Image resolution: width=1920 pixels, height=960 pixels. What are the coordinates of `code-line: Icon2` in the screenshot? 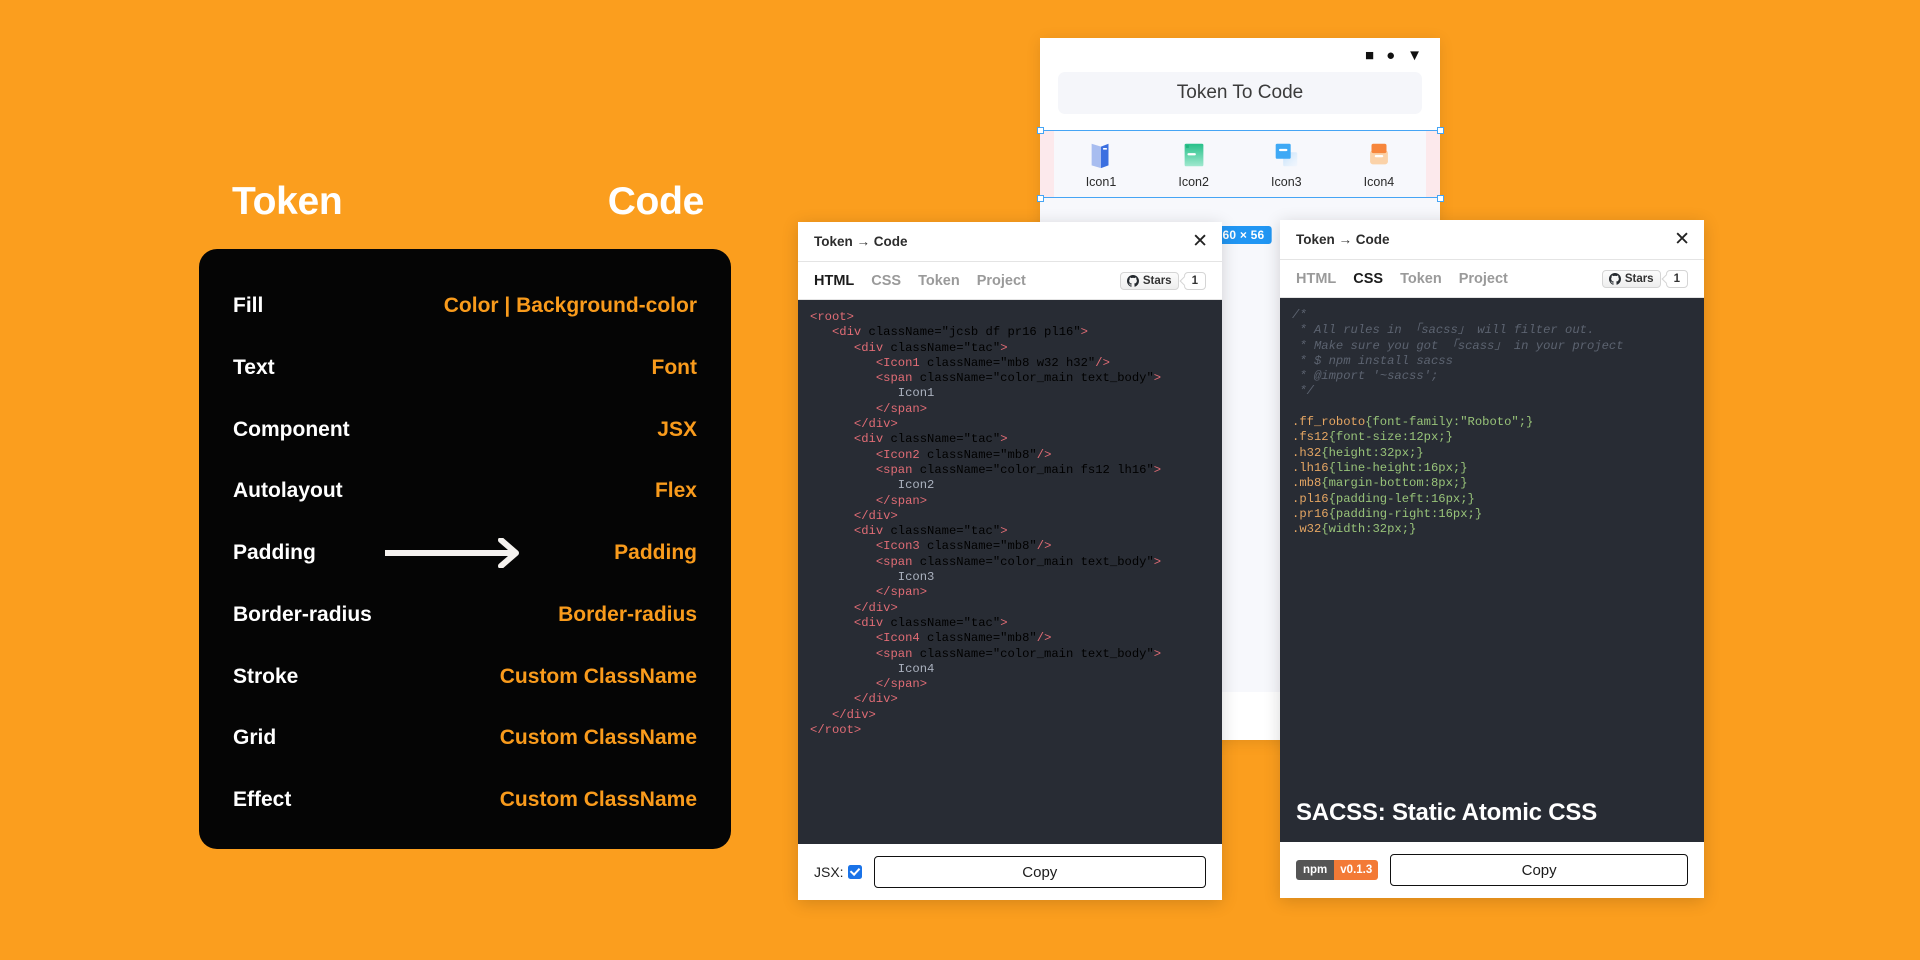 It's located at (916, 485).